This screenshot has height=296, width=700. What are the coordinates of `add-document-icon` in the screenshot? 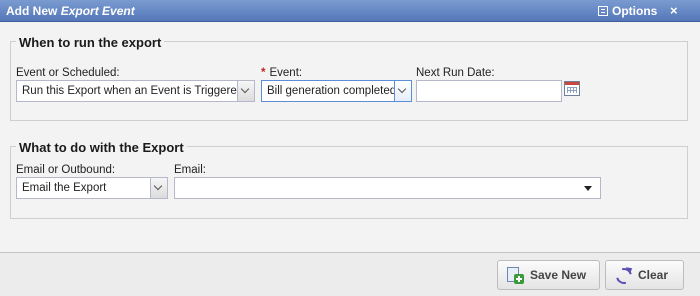 It's located at (515, 275).